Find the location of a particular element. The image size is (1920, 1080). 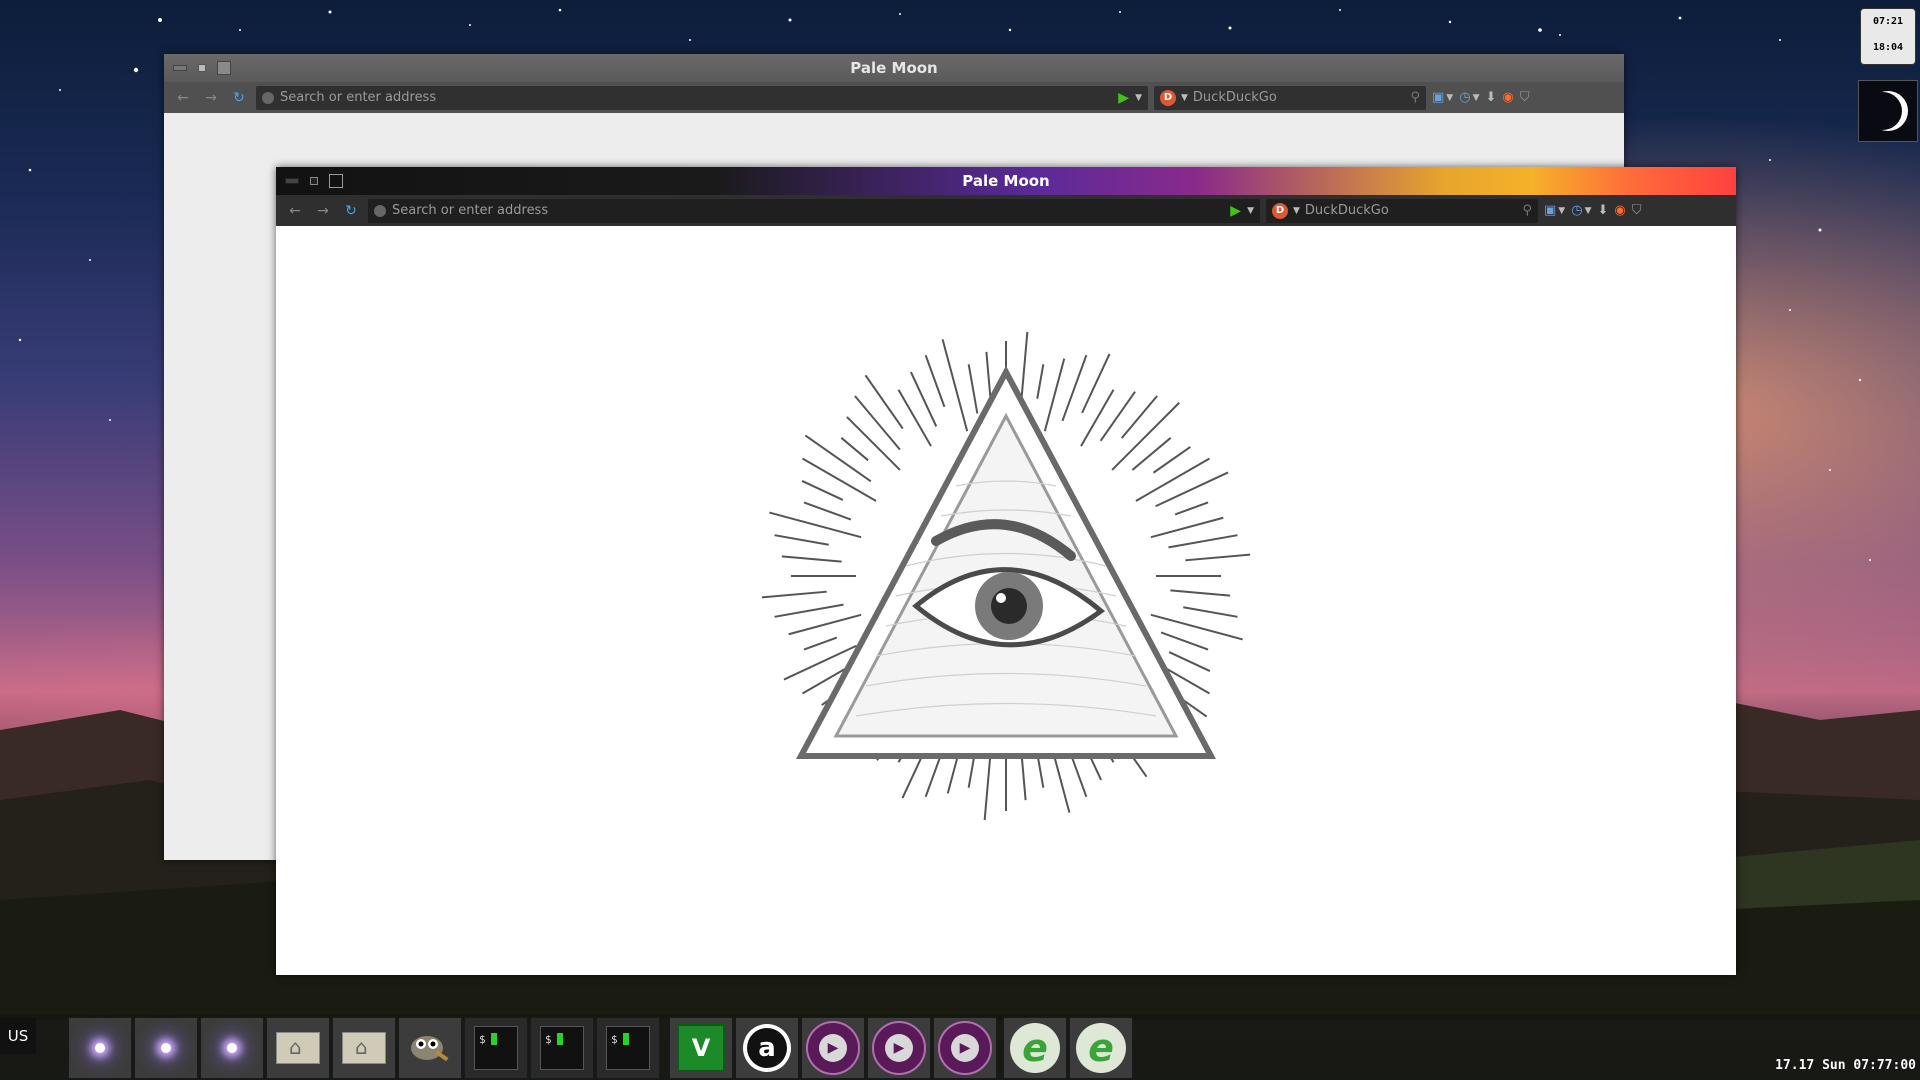

e-app-icon: e is located at coordinates (1035, 1048).